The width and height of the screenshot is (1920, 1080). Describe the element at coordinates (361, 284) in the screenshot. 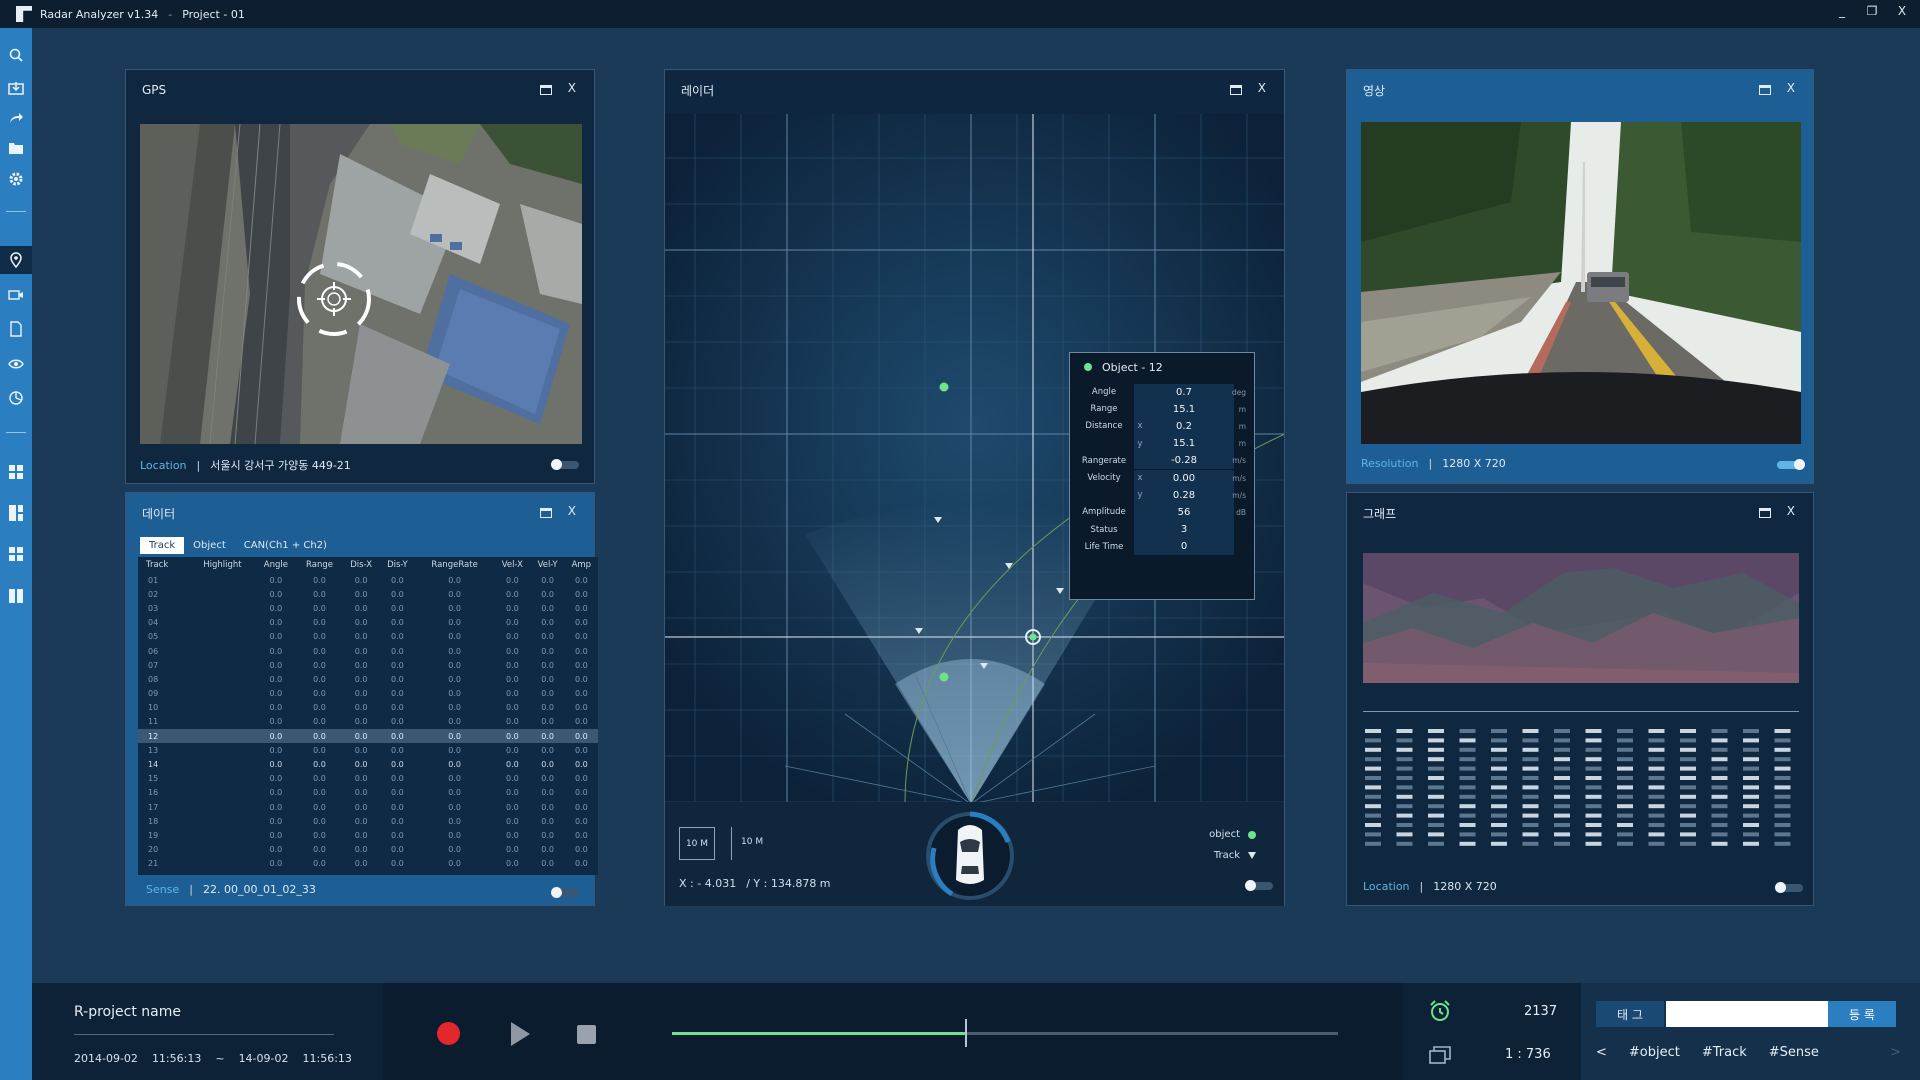

I see `satellite-map` at that location.